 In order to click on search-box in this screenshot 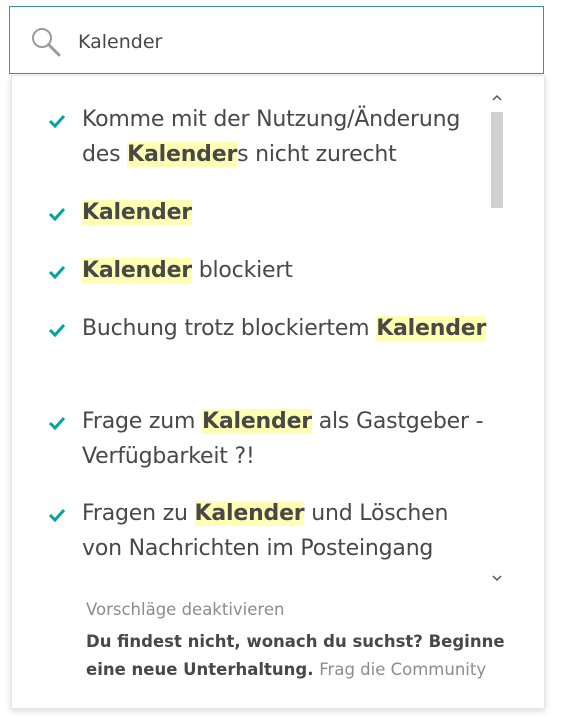, I will do `click(276, 40)`.